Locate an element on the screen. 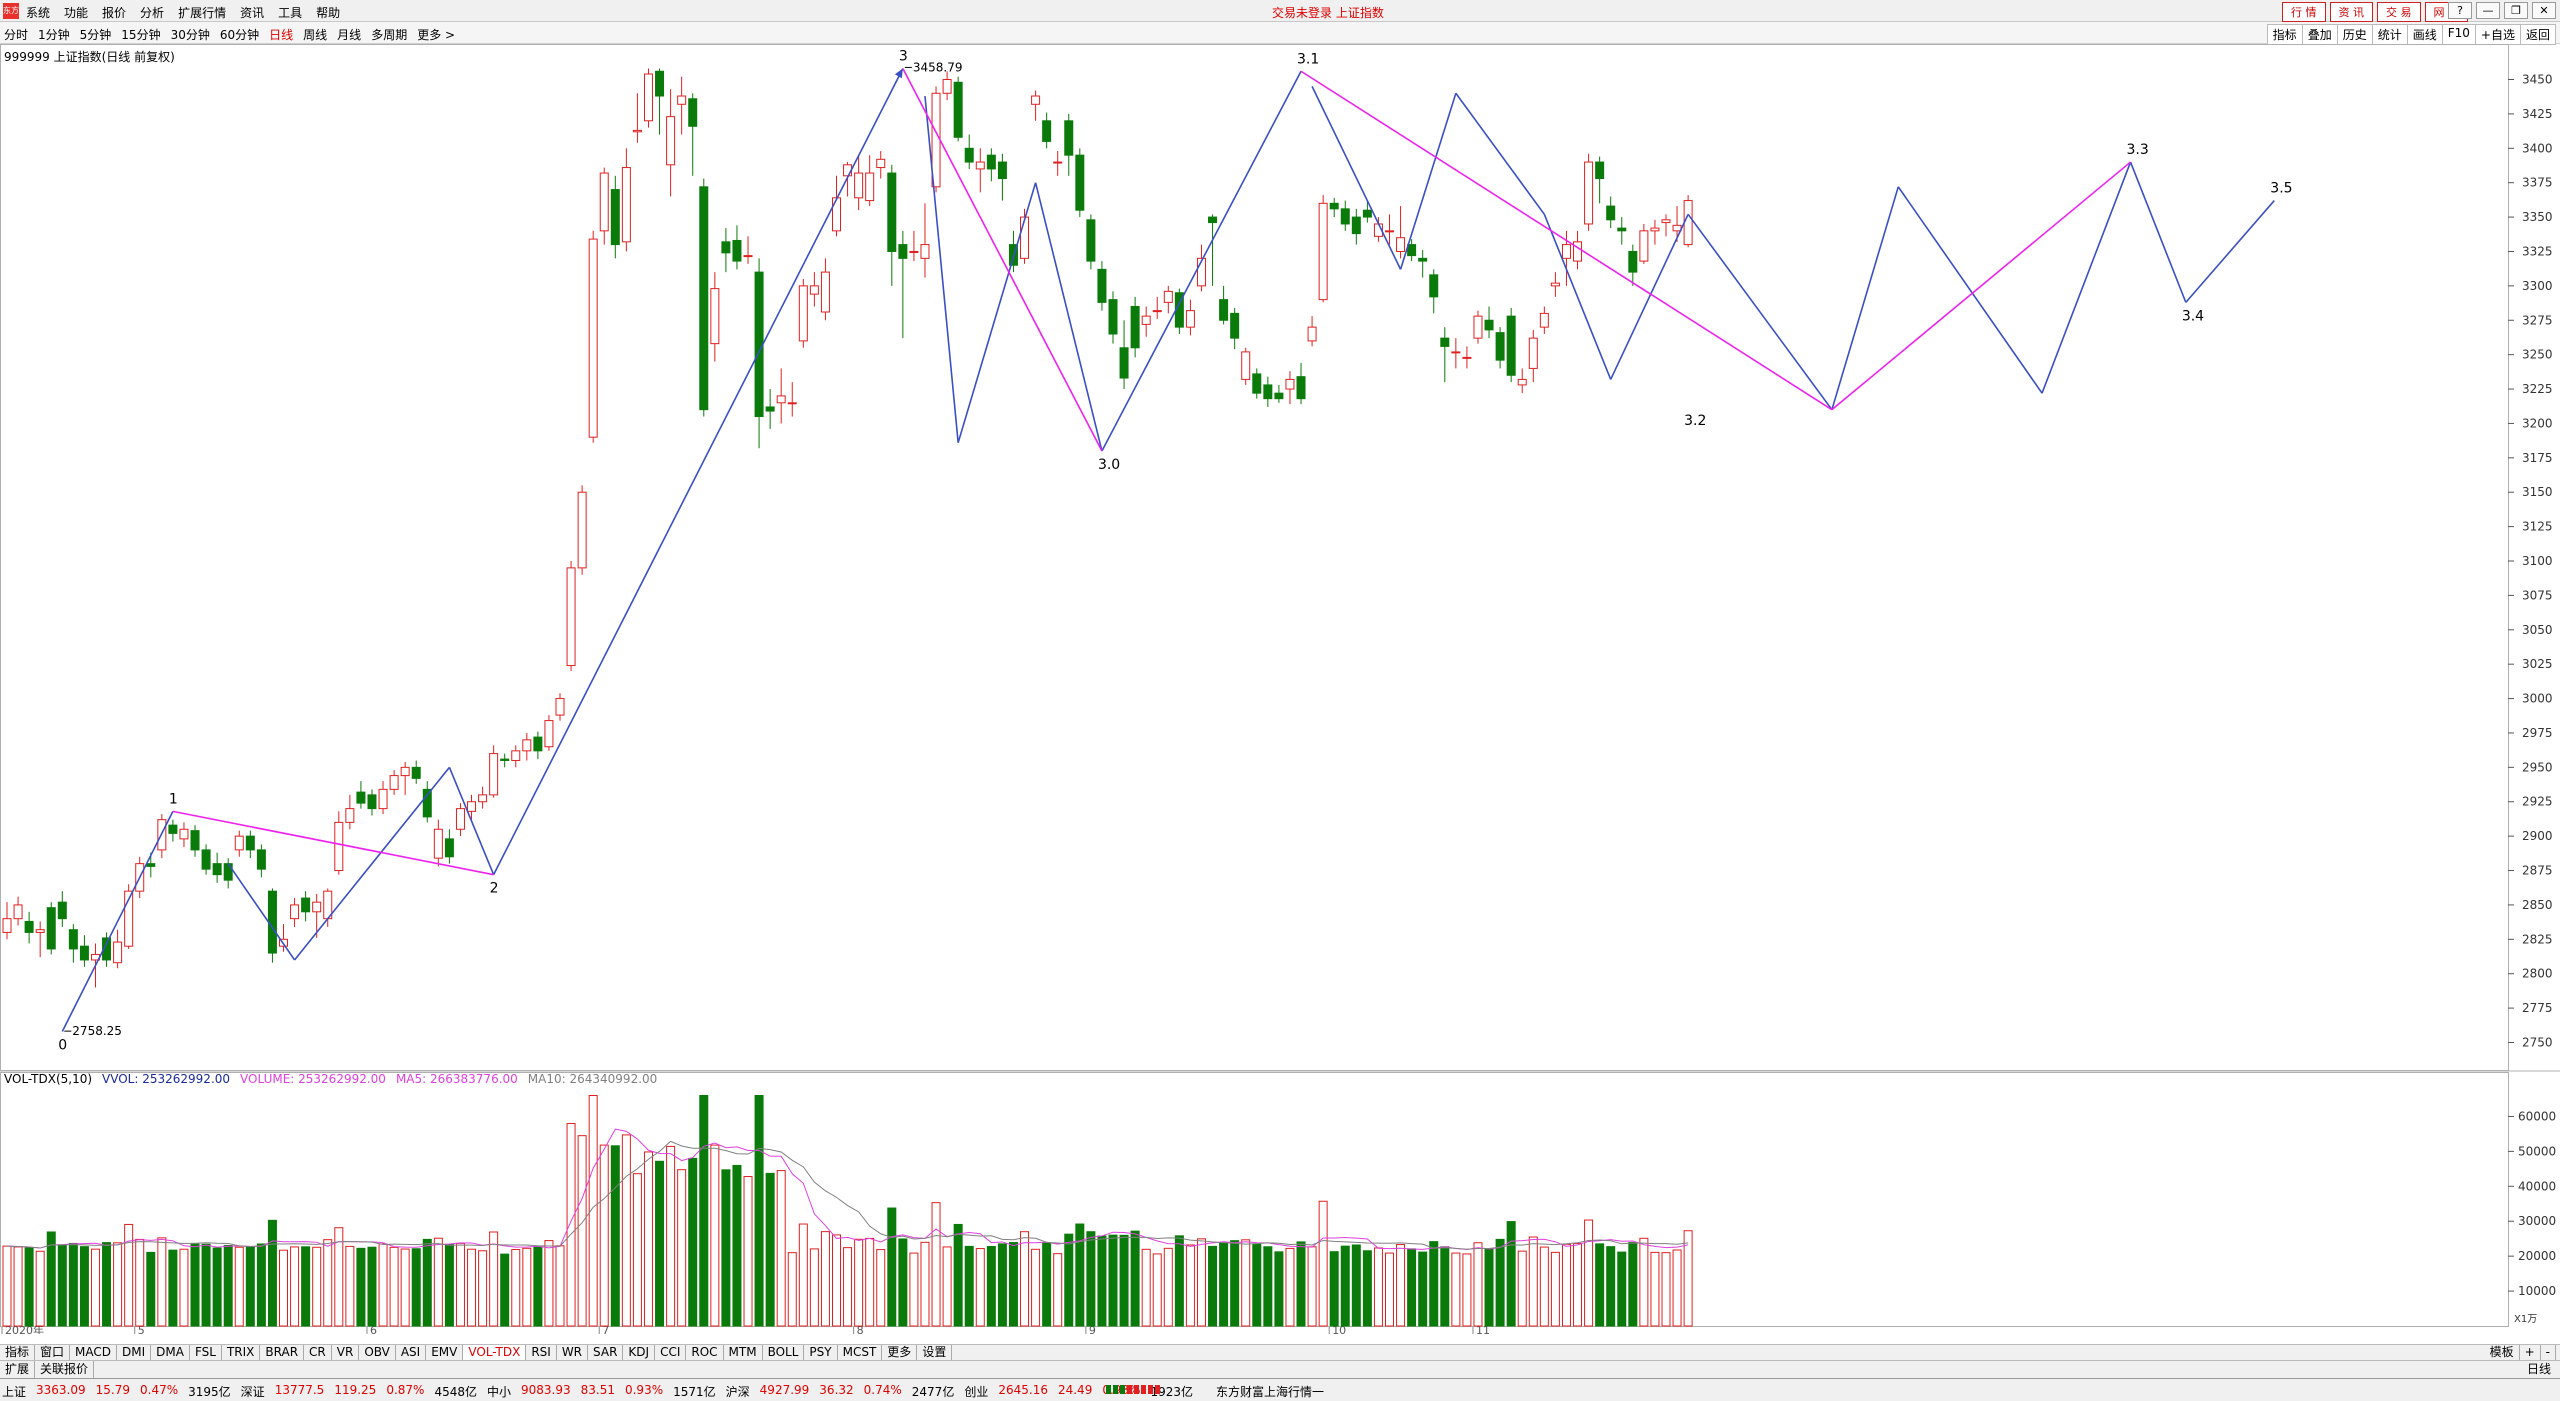  indicator-tab: VR is located at coordinates (346, 1352).